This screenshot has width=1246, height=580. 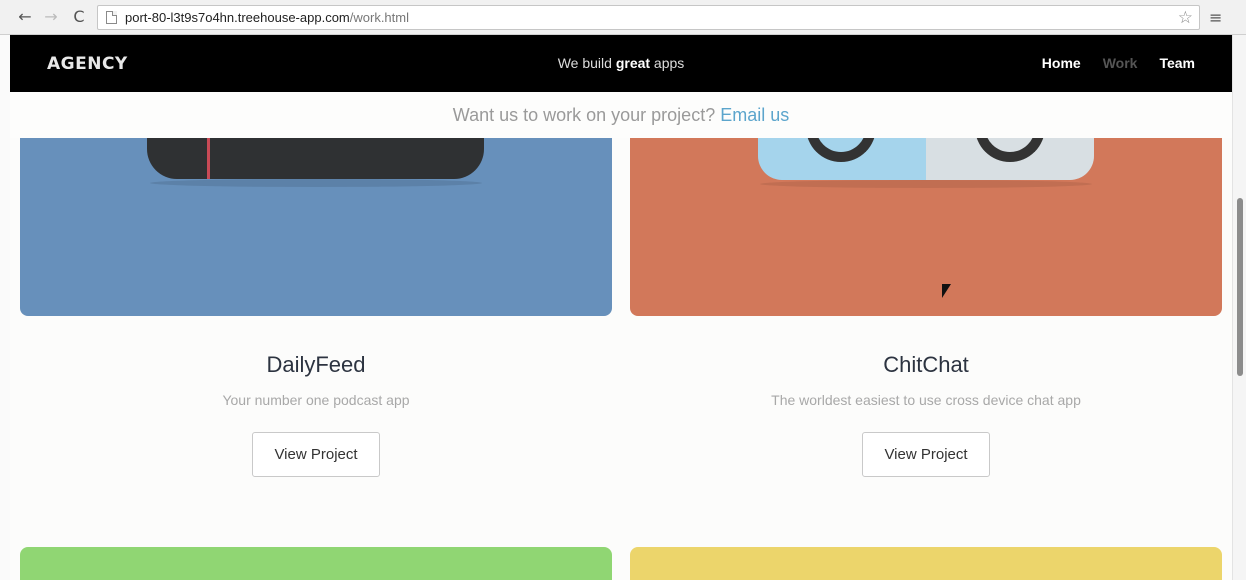 What do you see at coordinates (237, 17) in the screenshot?
I see `url-host: port-80-l3t9s7o4hn.treehouse-app.com` at bounding box center [237, 17].